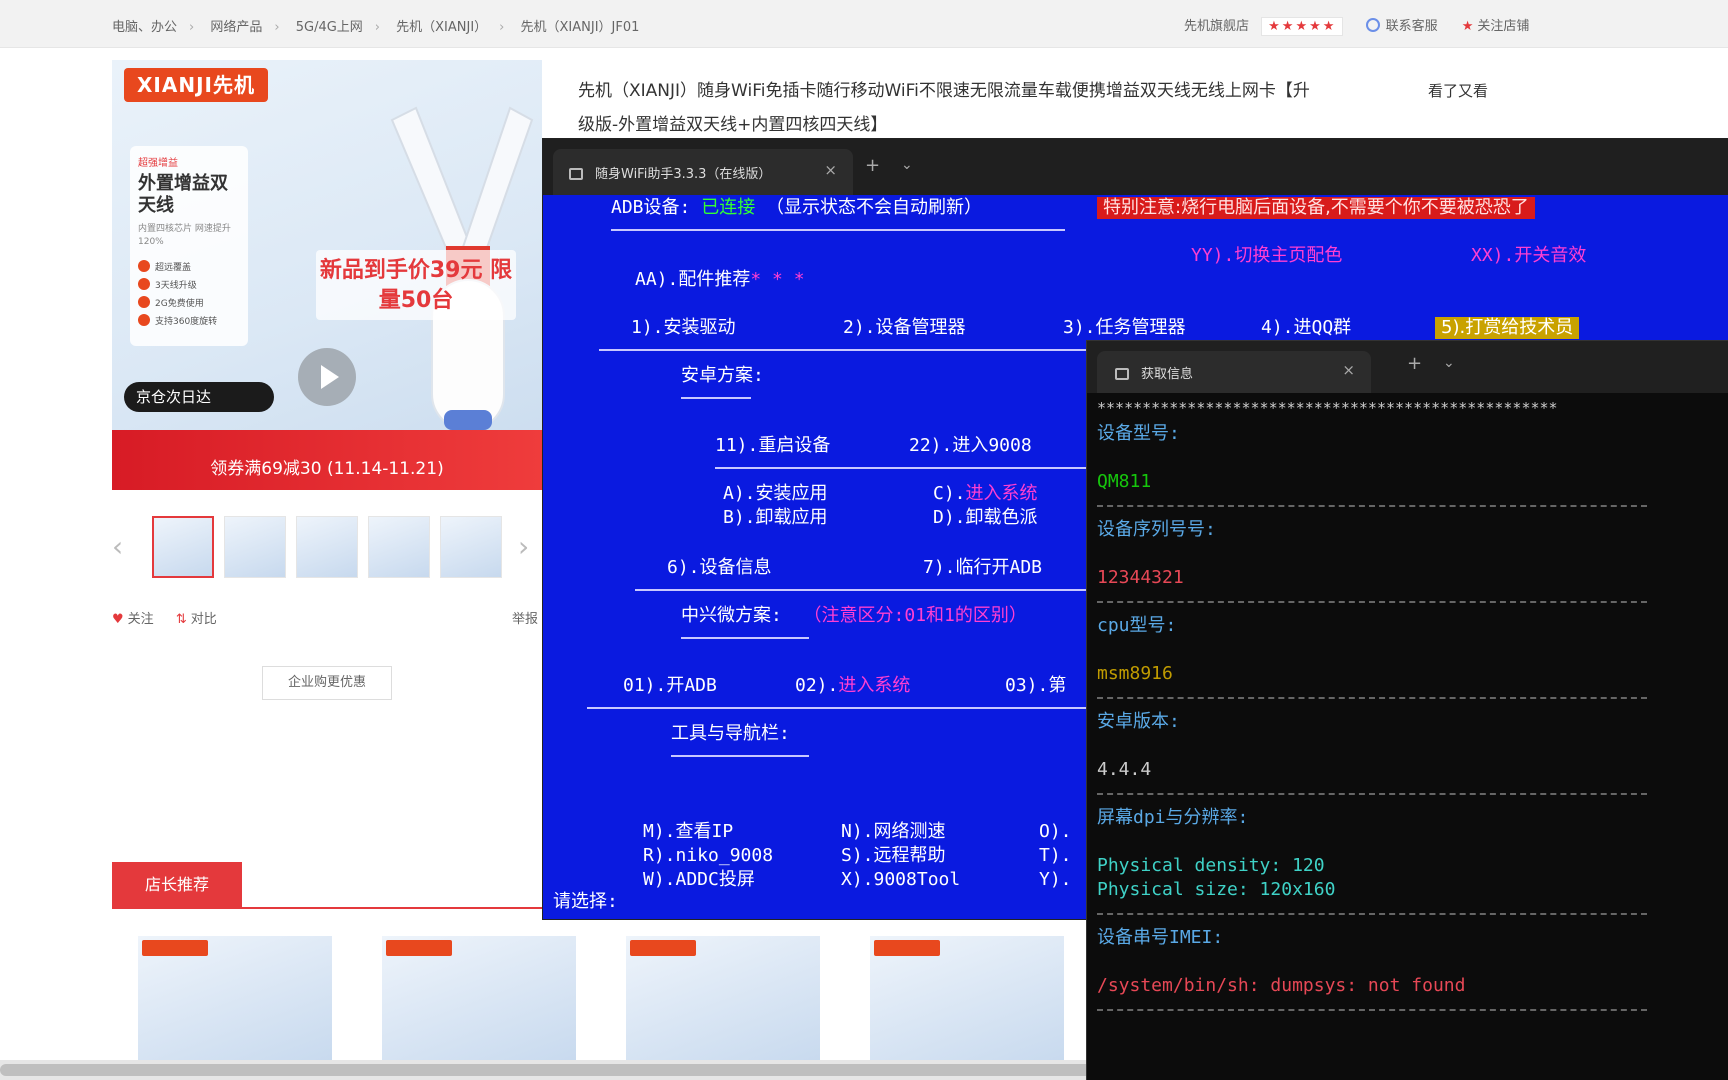 This screenshot has height=1080, width=1728. What do you see at coordinates (797, 207) in the screenshot?
I see `adb-status-line: ADB设备: 已连接 （显示状态不会自动刷新）` at bounding box center [797, 207].